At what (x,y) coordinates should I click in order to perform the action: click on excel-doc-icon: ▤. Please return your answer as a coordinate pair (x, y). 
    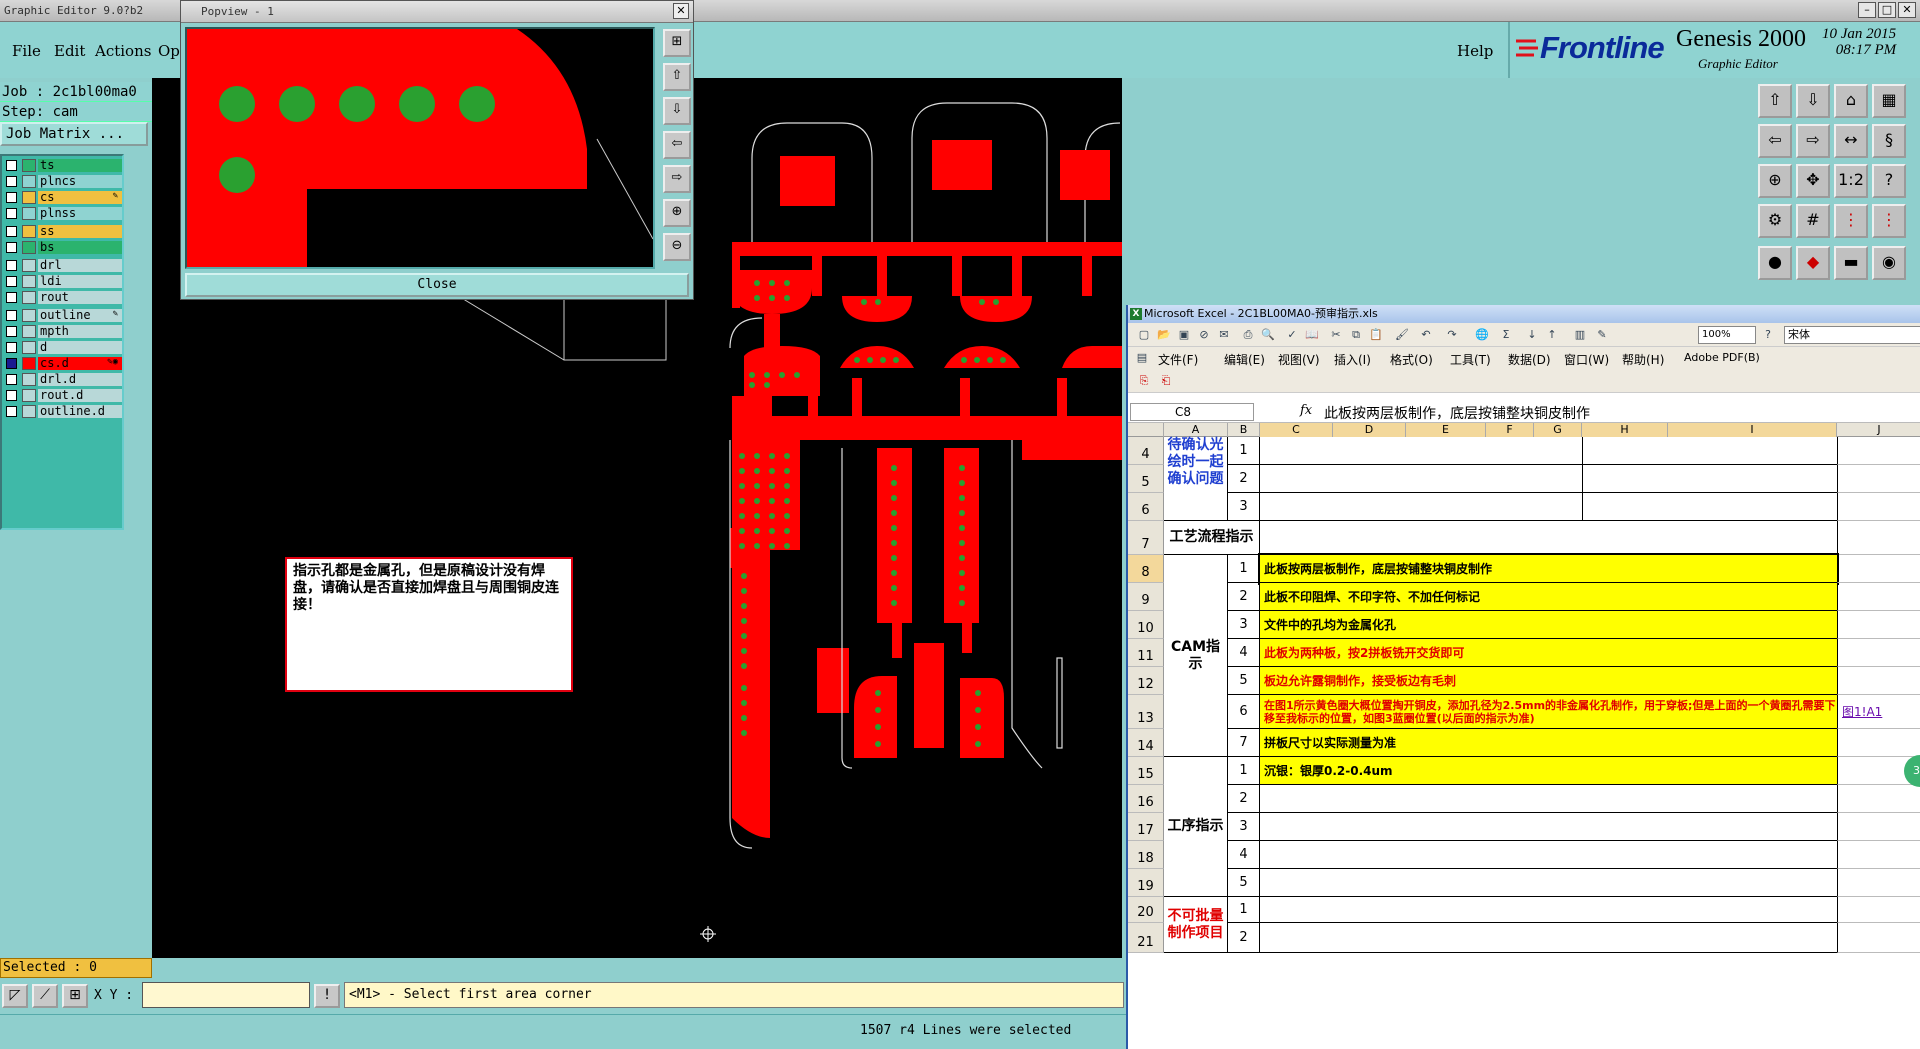
    Looking at the image, I should click on (1142, 358).